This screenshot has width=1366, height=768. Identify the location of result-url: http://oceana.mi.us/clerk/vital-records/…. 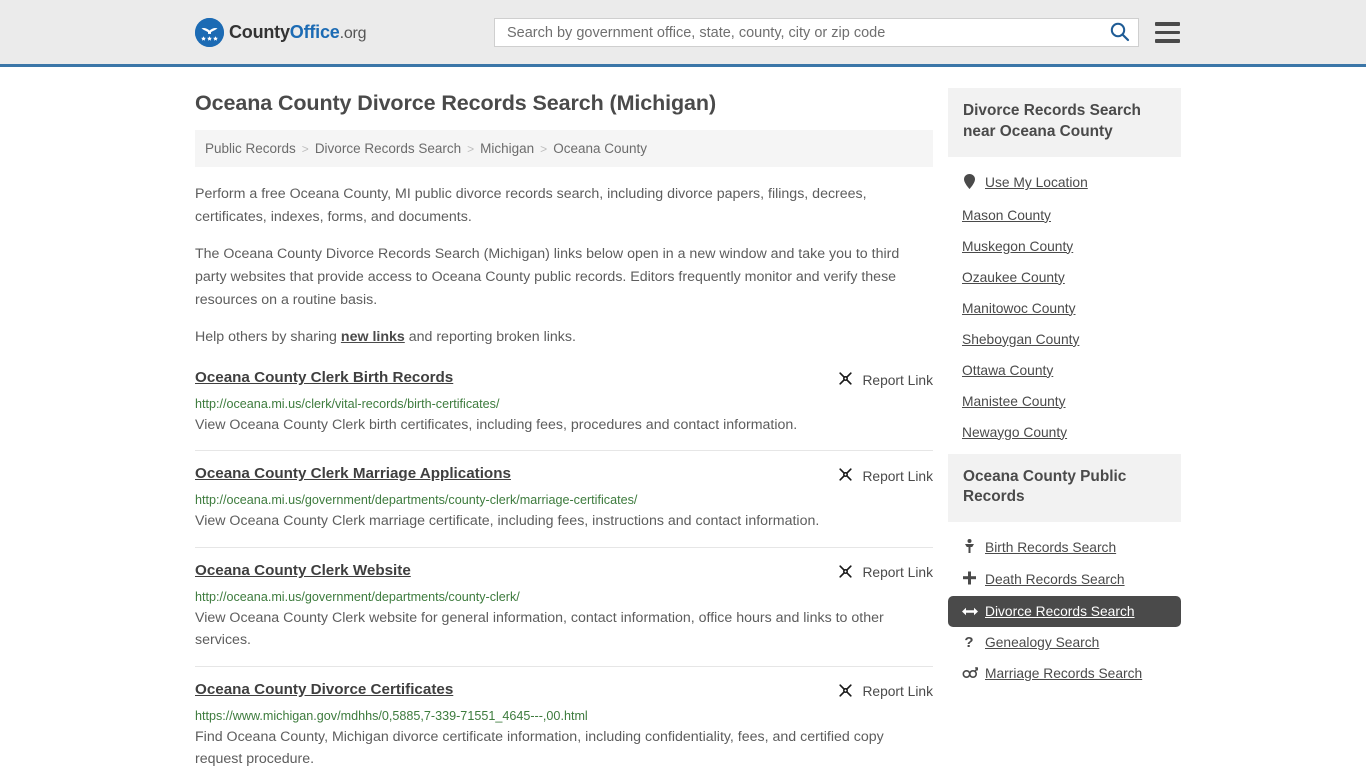
(347, 404).